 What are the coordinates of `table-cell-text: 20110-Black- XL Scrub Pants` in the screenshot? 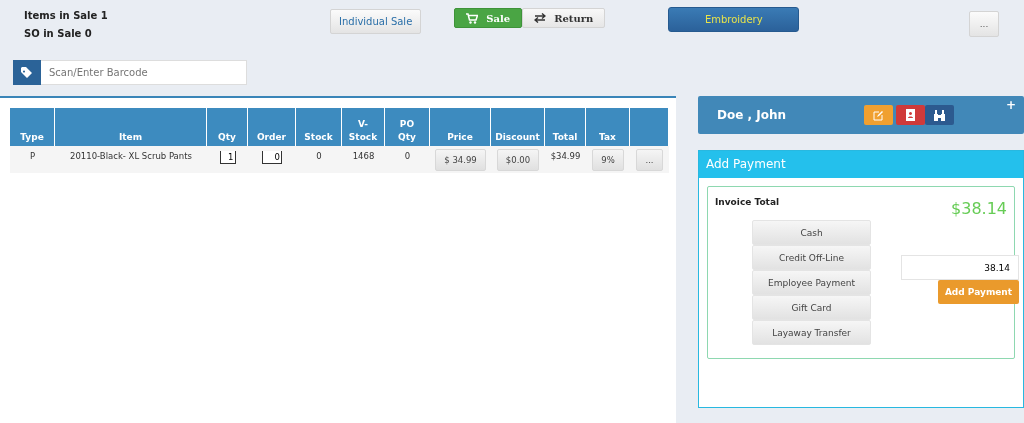 It's located at (131, 156).